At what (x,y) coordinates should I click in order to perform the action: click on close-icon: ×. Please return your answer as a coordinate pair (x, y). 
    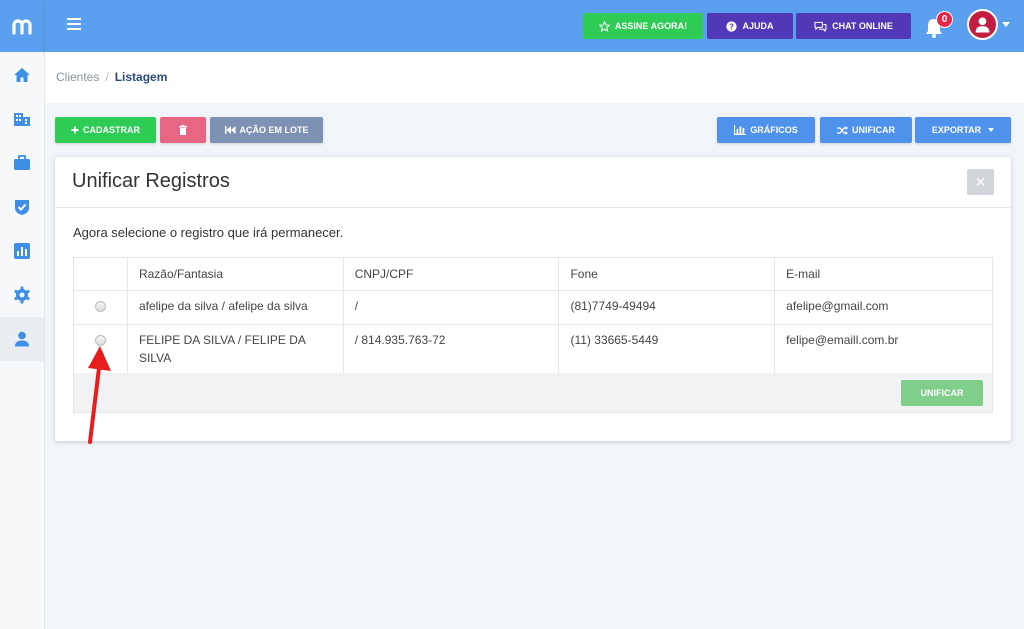
    Looking at the image, I should click on (980, 181).